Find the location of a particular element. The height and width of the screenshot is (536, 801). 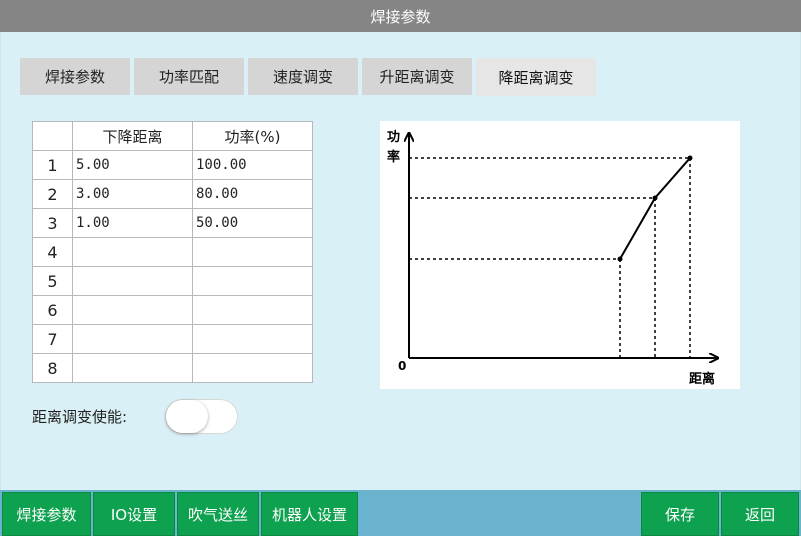

nav-io-settings-button: IO设置 is located at coordinates (134, 514).